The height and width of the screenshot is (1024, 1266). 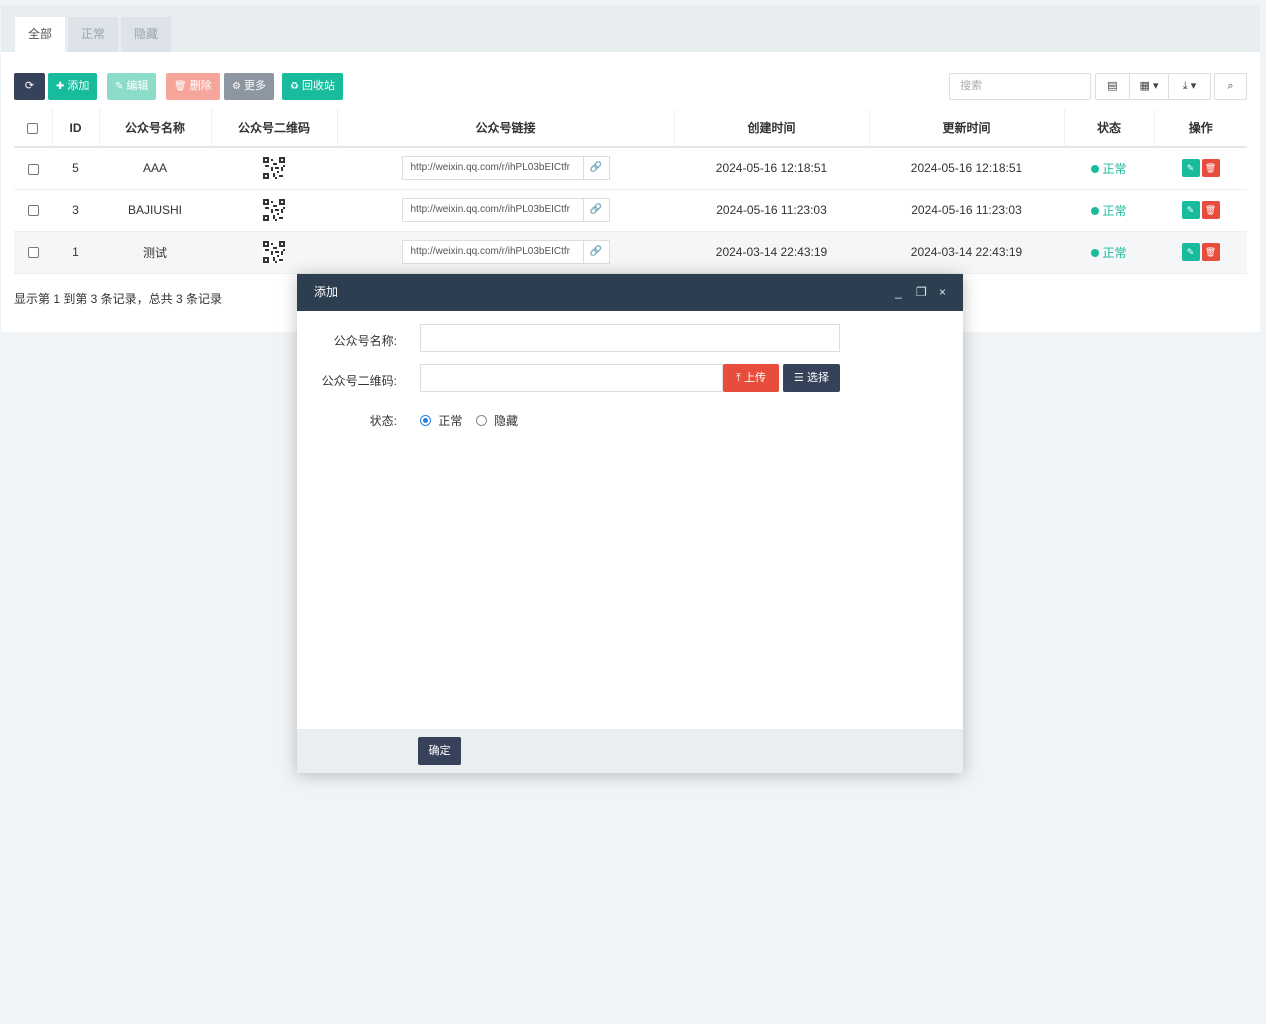 What do you see at coordinates (1109, 128) in the screenshot?
I see `header-status: 状态` at bounding box center [1109, 128].